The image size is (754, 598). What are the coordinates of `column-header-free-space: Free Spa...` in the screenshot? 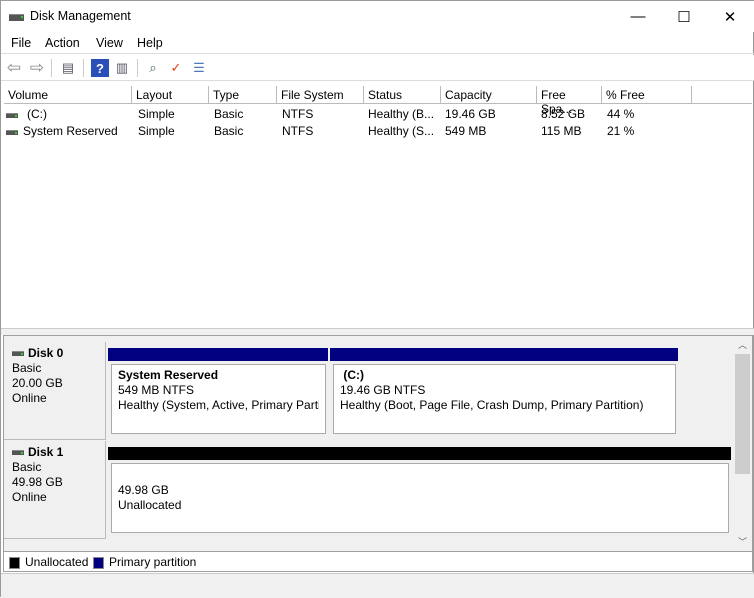 It's located at (569, 101).